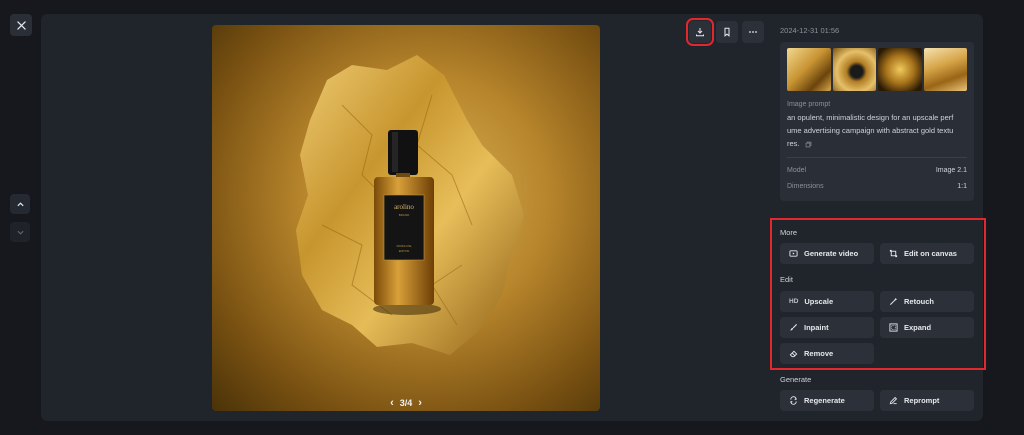  What do you see at coordinates (877, 170) in the screenshot?
I see `model-row: Model Image 2.1` at bounding box center [877, 170].